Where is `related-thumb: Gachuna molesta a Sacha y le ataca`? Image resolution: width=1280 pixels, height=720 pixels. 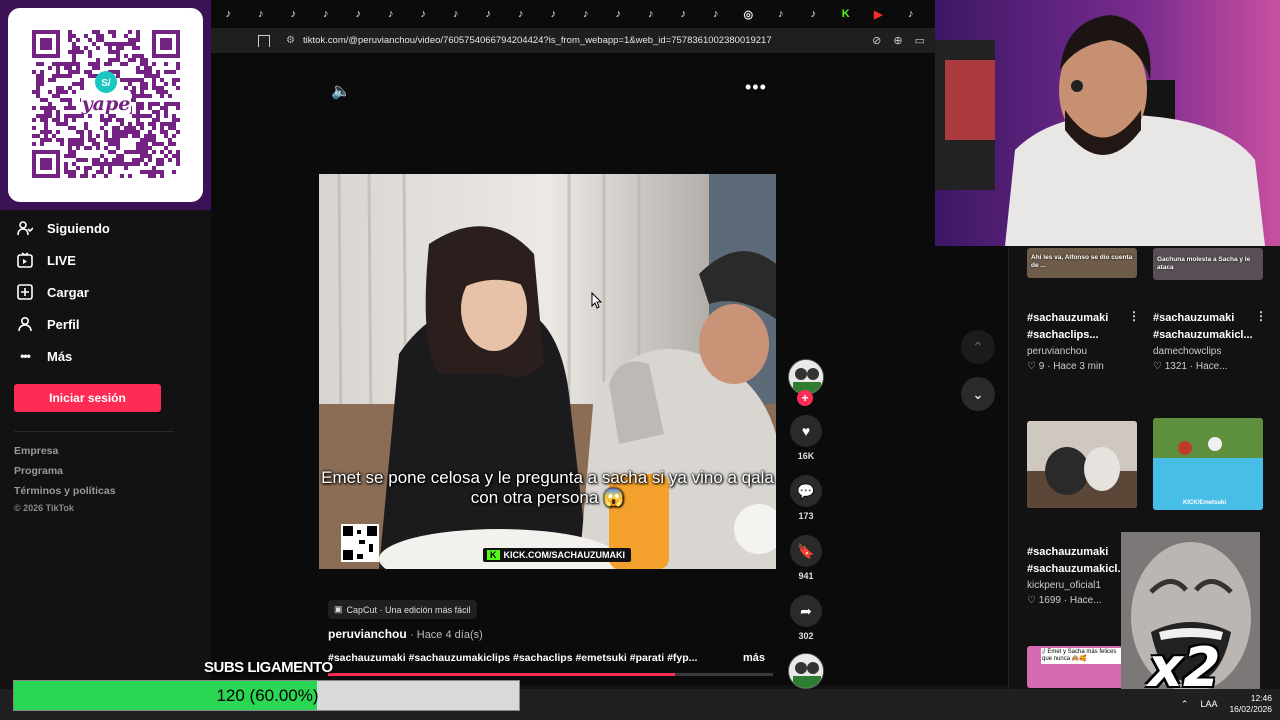
related-thumb: Gachuna molesta a Sacha y le ataca is located at coordinates (1208, 264).